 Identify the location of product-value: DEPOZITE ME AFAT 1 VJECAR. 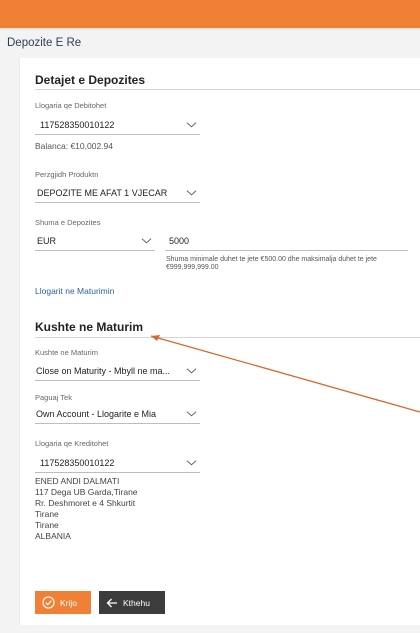
(102, 193).